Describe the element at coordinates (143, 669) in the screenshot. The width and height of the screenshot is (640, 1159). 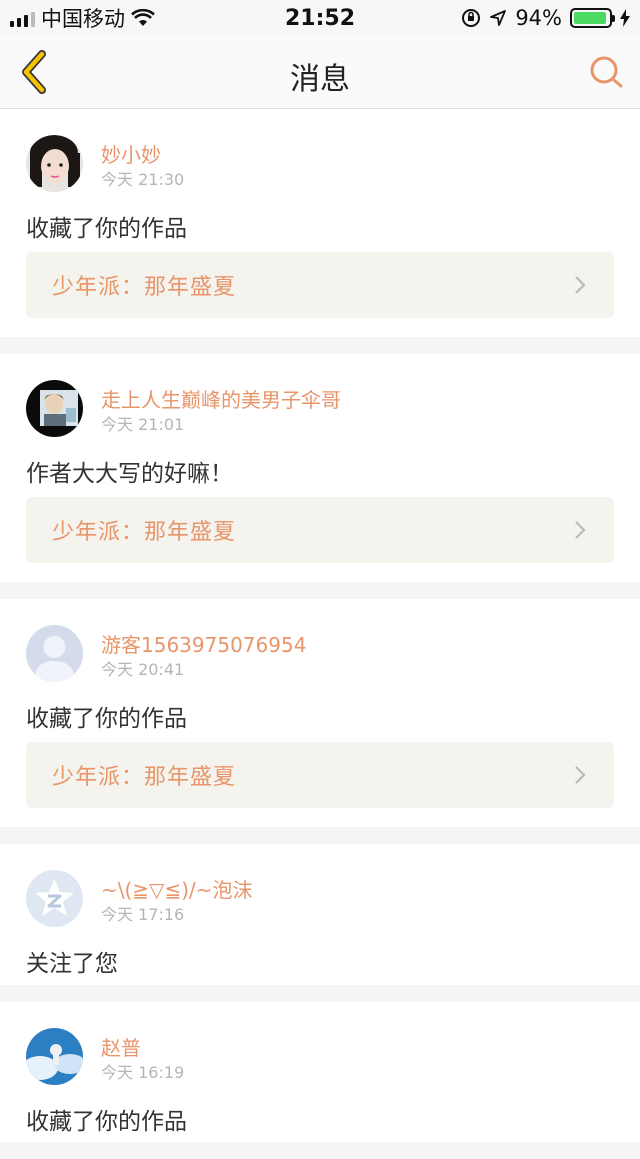
I see `message-time: 今天 20:41` at that location.